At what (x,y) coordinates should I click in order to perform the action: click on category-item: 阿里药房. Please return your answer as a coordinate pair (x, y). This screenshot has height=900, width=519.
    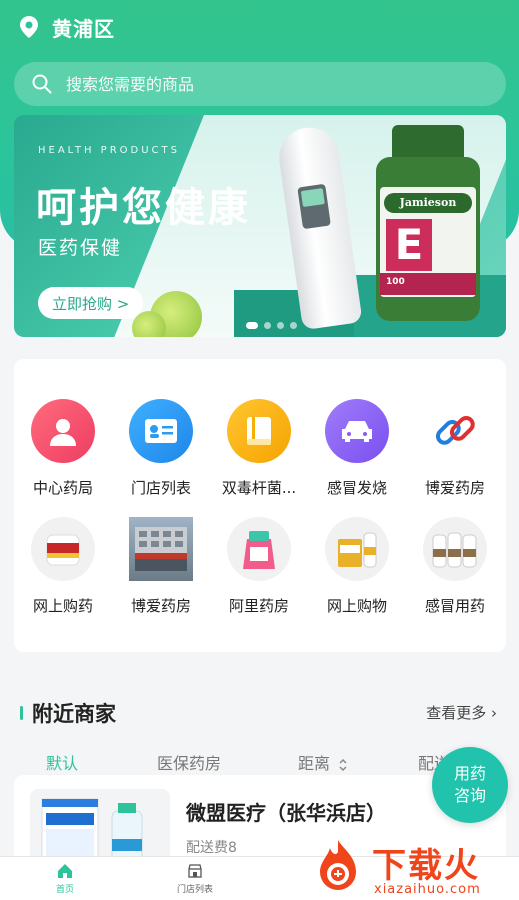
    Looking at the image, I should click on (259, 566).